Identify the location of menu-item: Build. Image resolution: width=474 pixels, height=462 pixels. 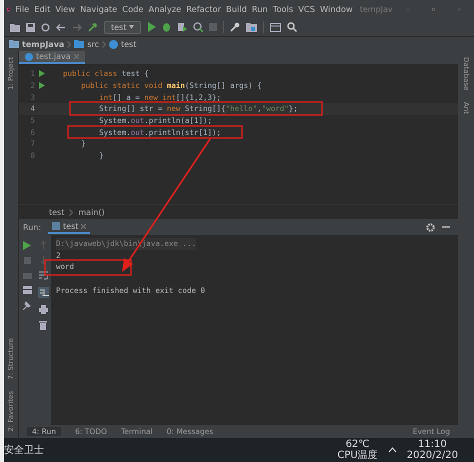
(236, 9).